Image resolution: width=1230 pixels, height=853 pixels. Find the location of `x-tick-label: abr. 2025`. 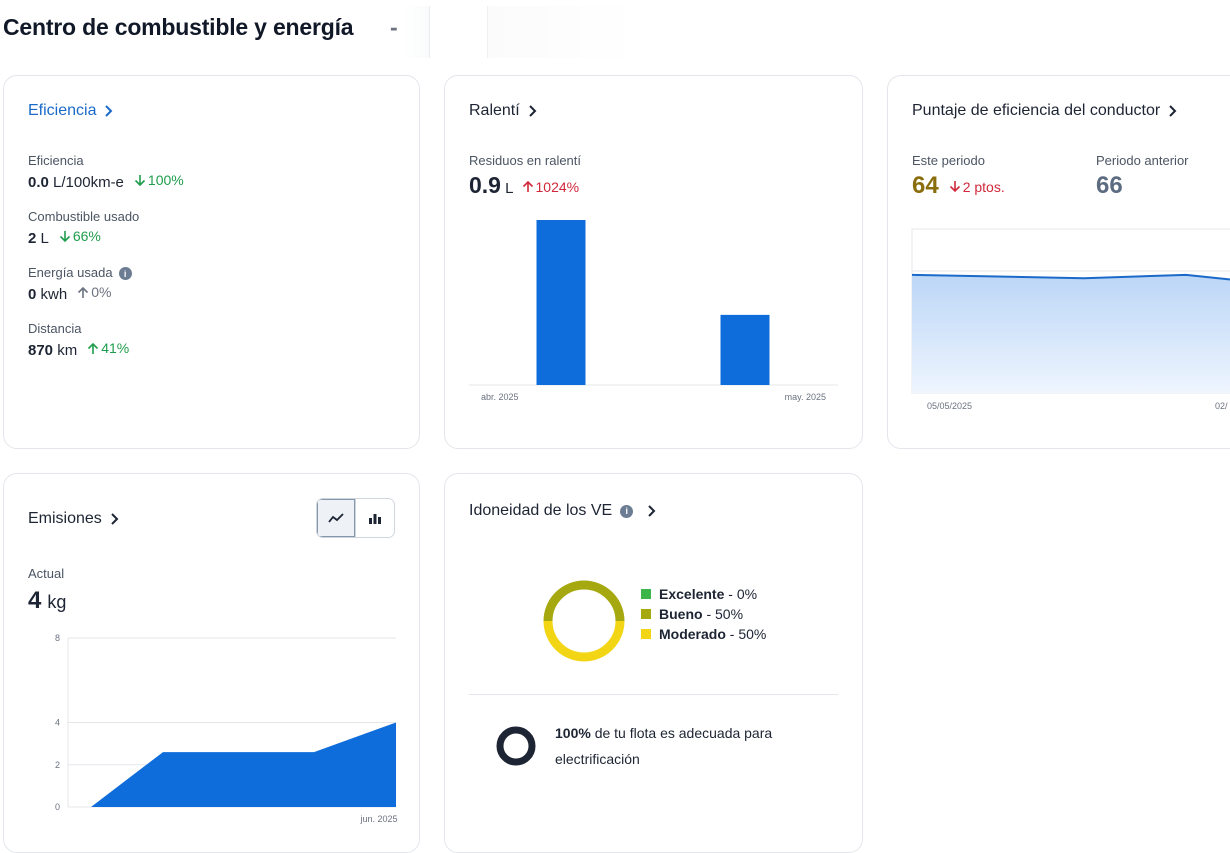

x-tick-label: abr. 2025 is located at coordinates (500, 397).